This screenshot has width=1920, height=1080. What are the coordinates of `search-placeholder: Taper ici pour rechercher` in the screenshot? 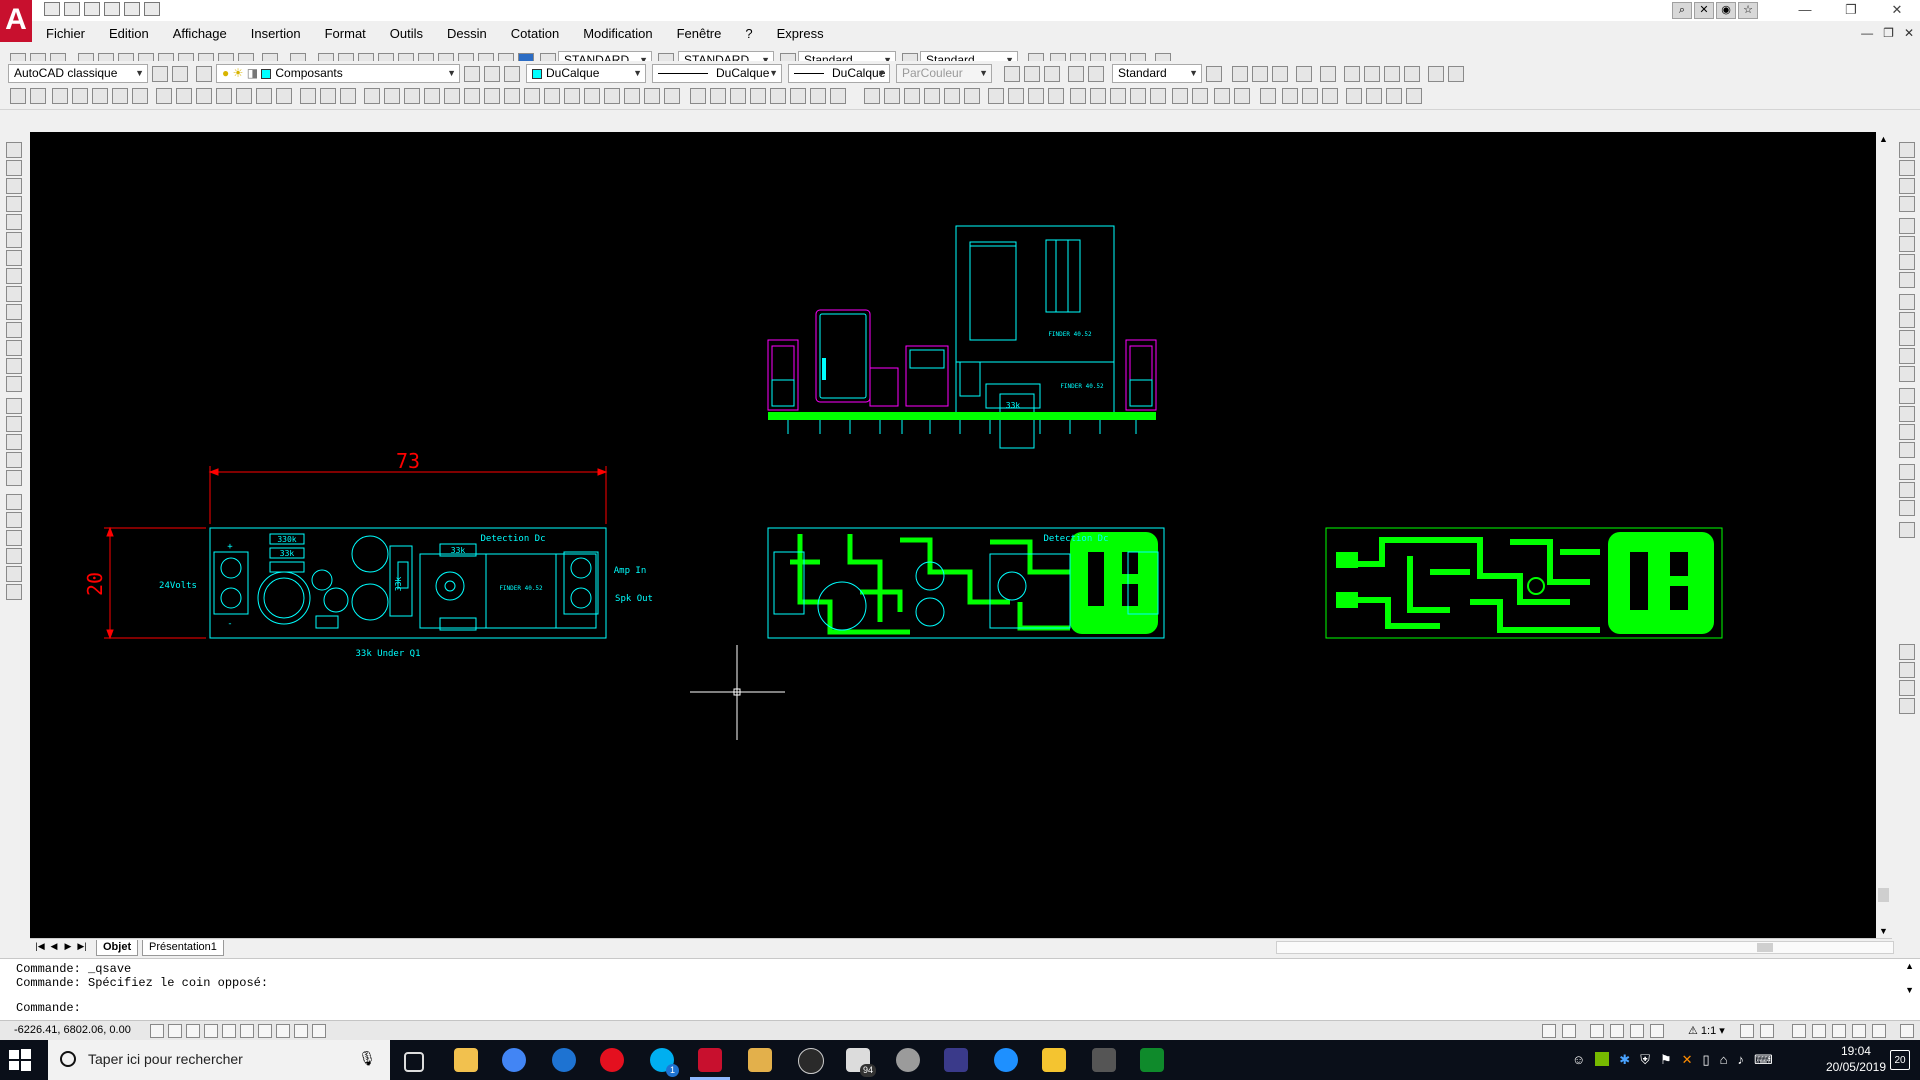 It's located at (165, 1059).